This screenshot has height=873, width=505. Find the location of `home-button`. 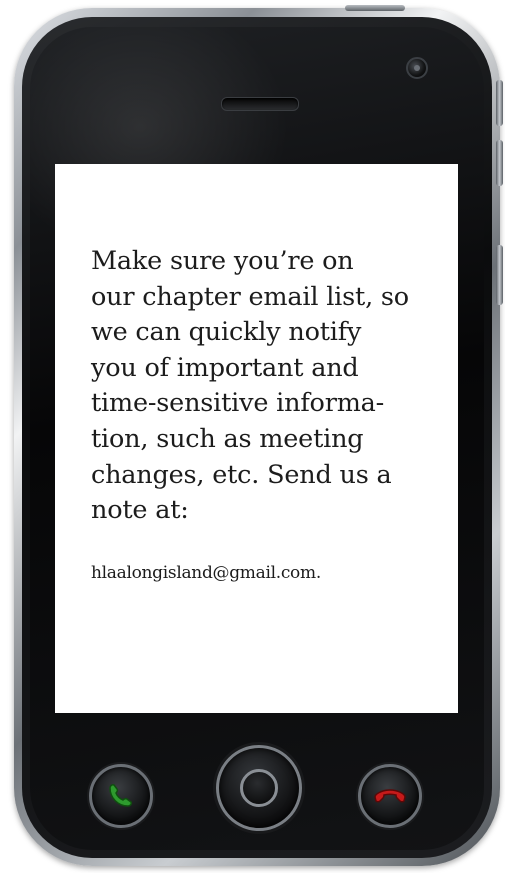

home-button is located at coordinates (259, 788).